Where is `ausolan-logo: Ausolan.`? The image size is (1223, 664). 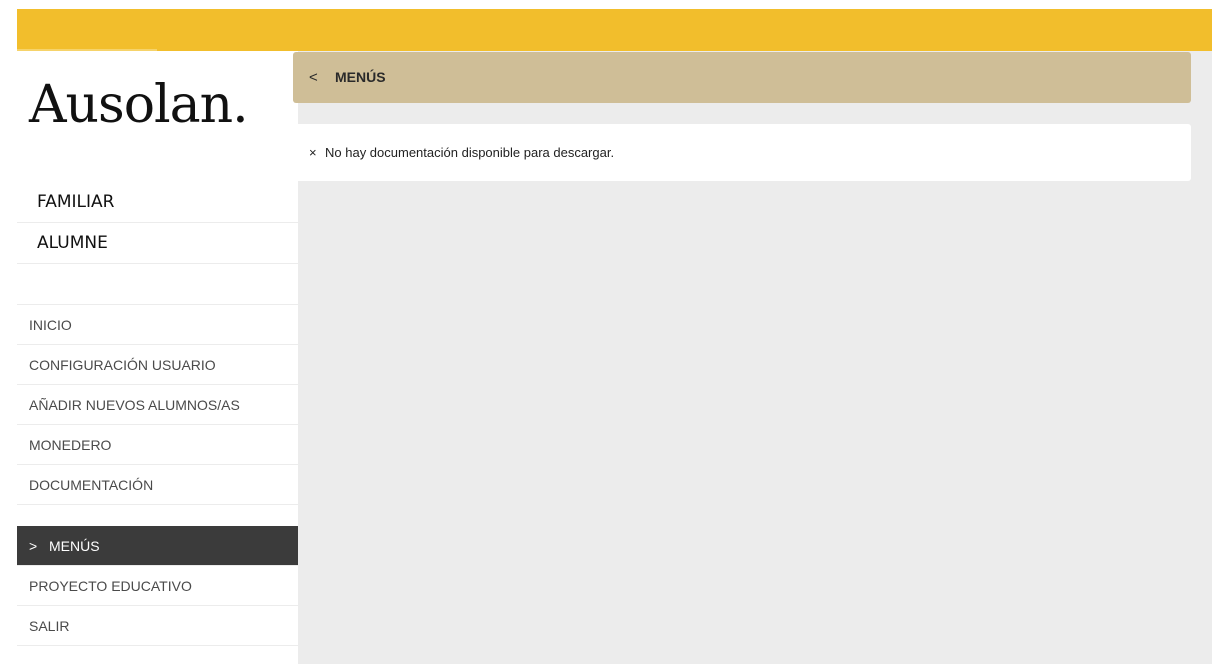
ausolan-logo: Ausolan. is located at coordinates (160, 105).